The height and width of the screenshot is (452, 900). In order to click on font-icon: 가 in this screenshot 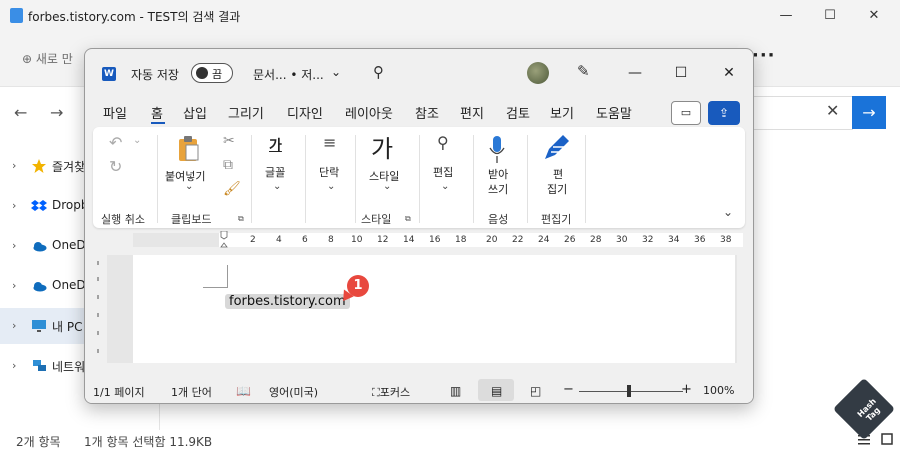, I will do `click(275, 145)`.